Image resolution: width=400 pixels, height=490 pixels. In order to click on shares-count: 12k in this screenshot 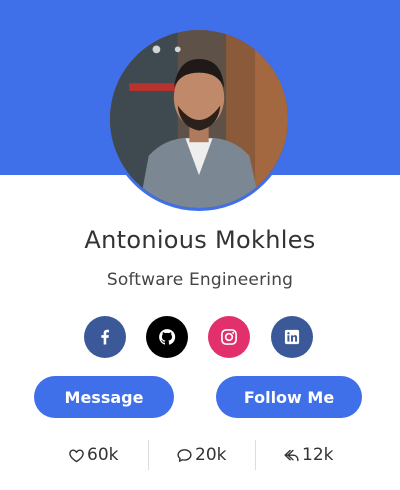, I will do `click(318, 455)`.